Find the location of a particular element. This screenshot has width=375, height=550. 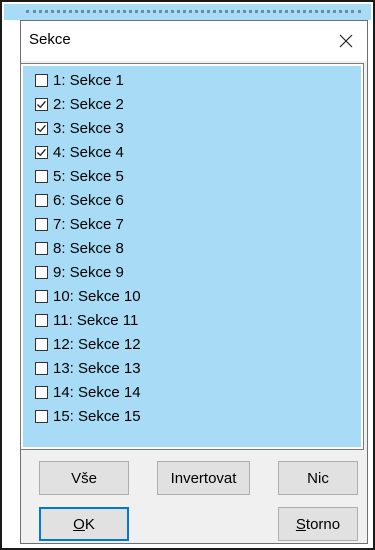

ok-label: OK is located at coordinates (84, 524).